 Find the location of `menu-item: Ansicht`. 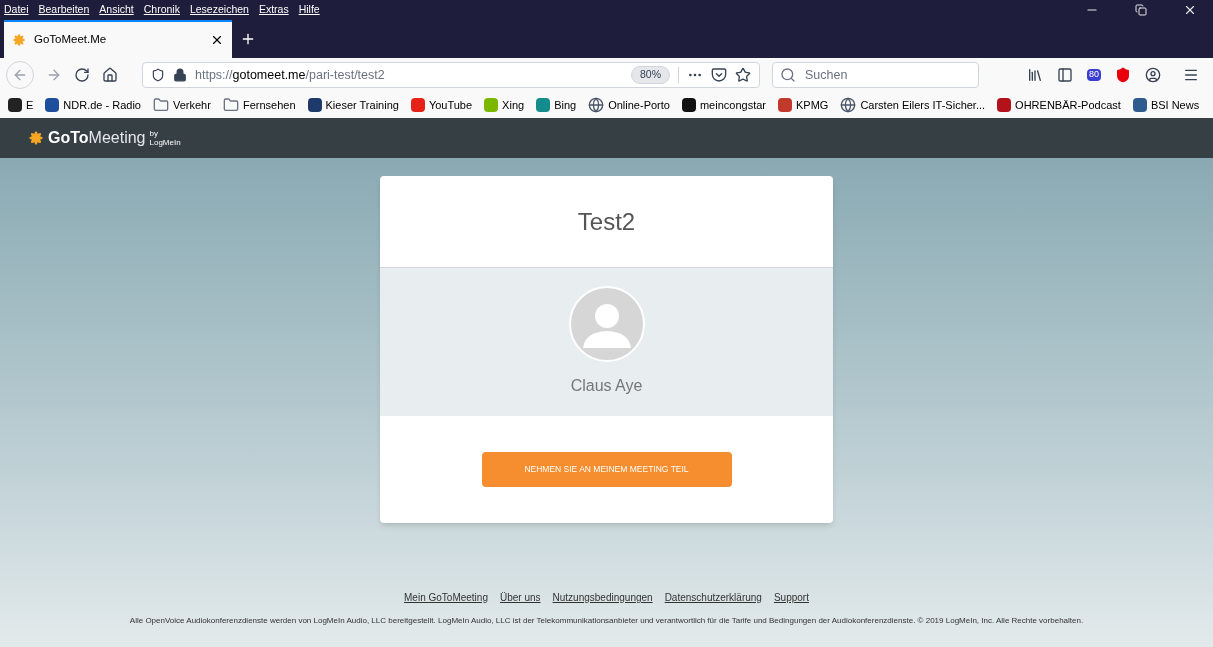

menu-item: Ansicht is located at coordinates (116, 10).